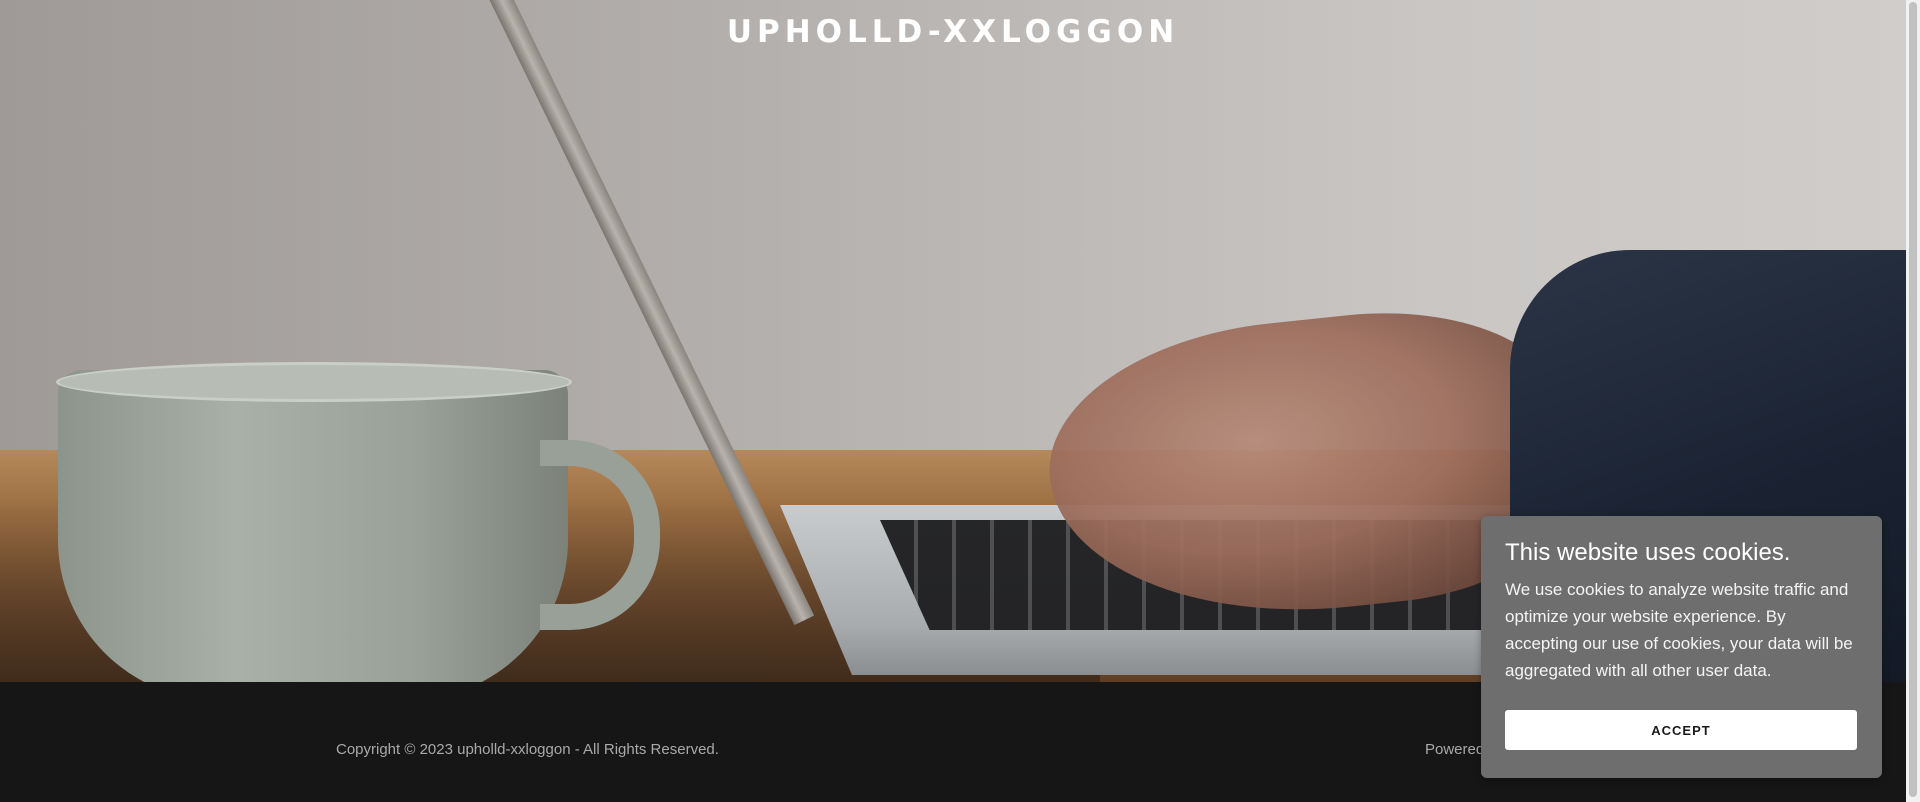 The width and height of the screenshot is (1920, 802). I want to click on site-title: UPHOLLD-XXLOGGON, so click(953, 32).